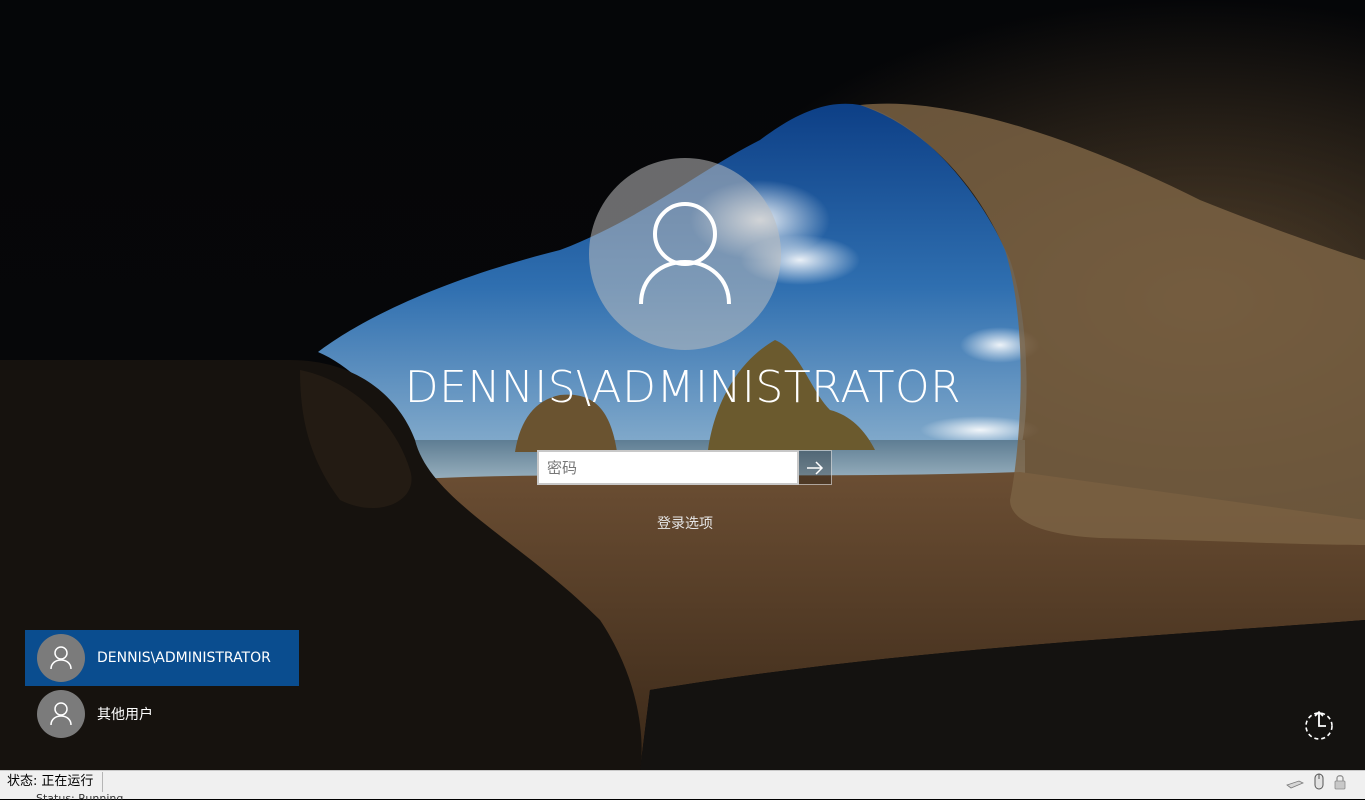 The image size is (1365, 800). What do you see at coordinates (22, 781) in the screenshot?
I see `status-label: 状态:` at bounding box center [22, 781].